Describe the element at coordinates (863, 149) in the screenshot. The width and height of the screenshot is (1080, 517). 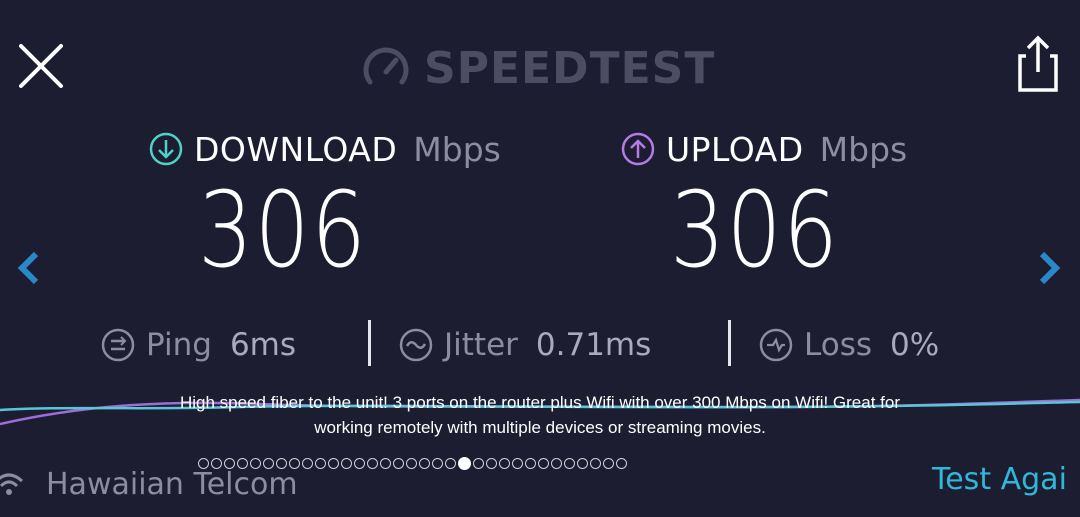
I see `upload-unit: Mbps` at that location.